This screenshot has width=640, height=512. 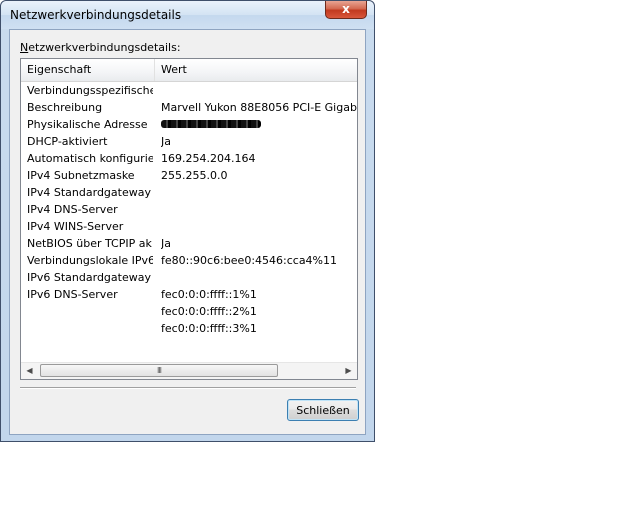 I want to click on close-icon: x, so click(x=346, y=9).